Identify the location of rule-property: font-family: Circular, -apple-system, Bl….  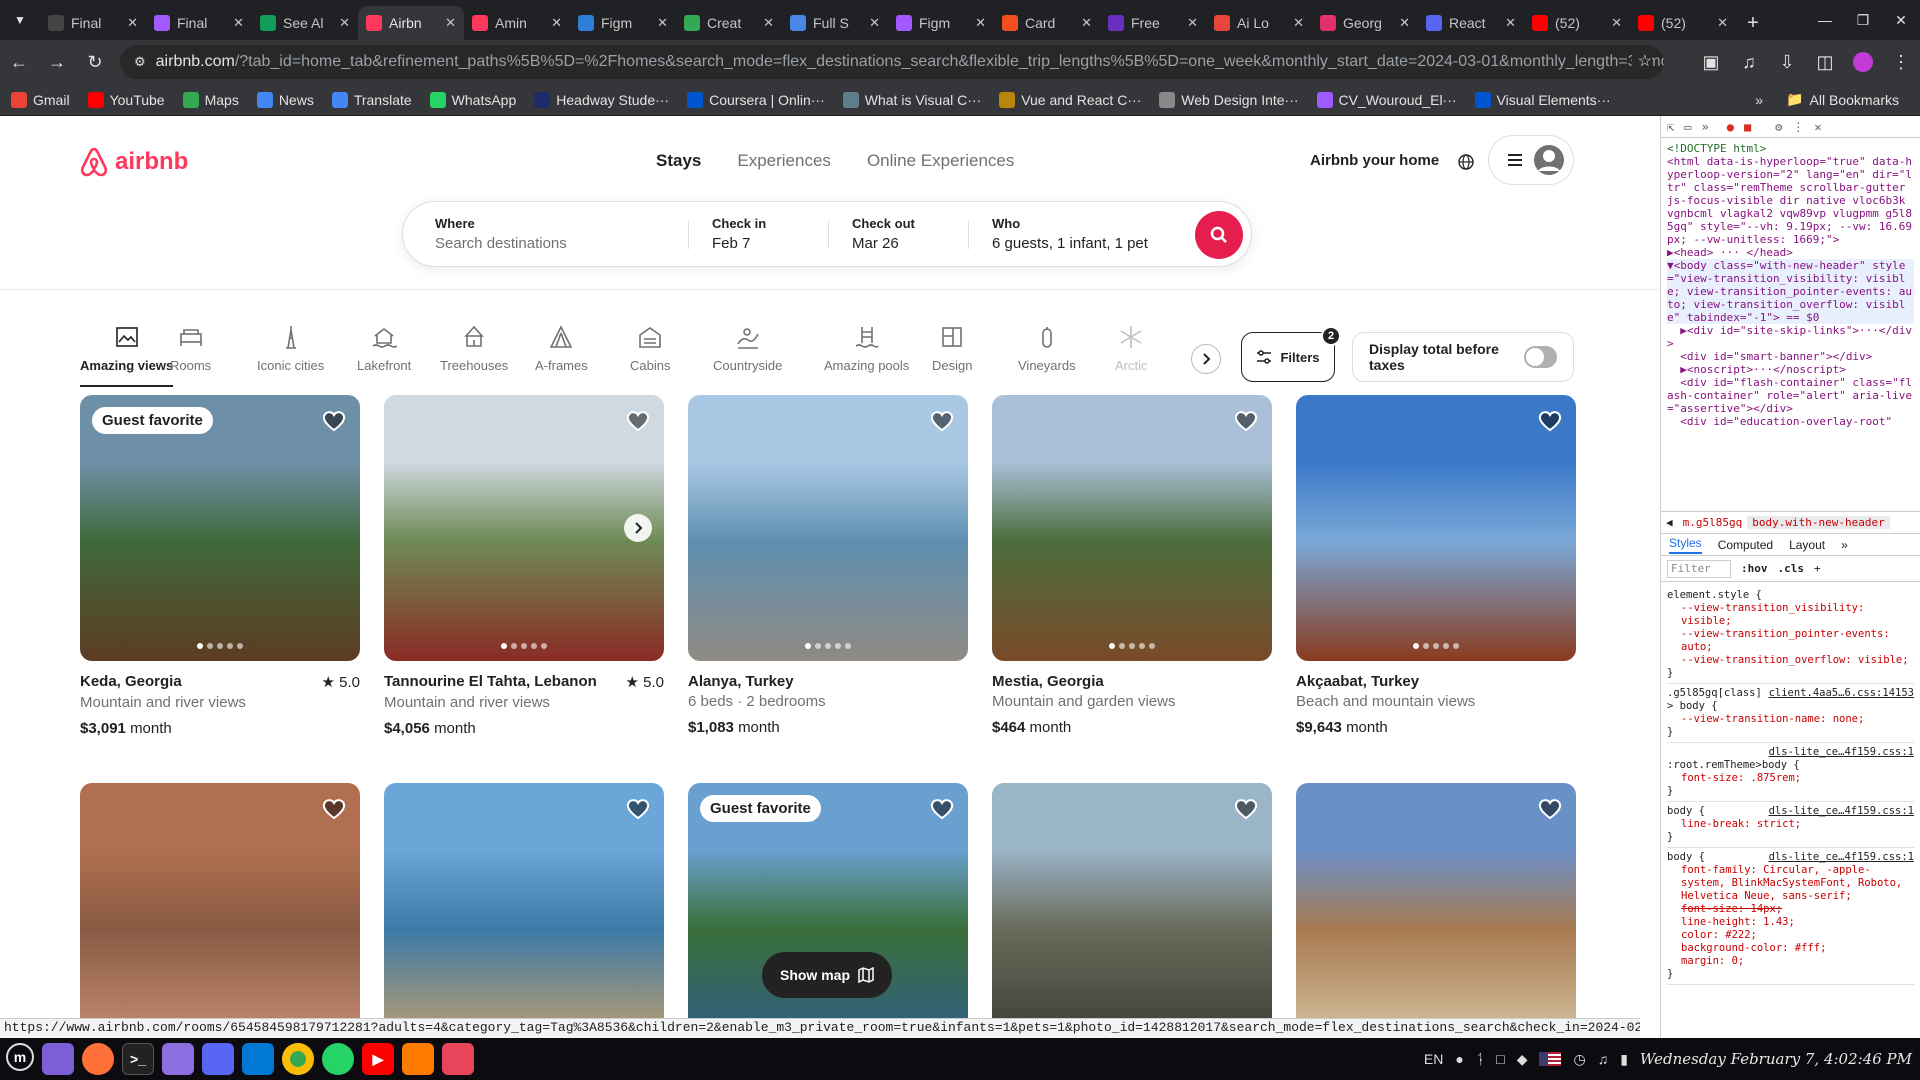
(1790, 883).